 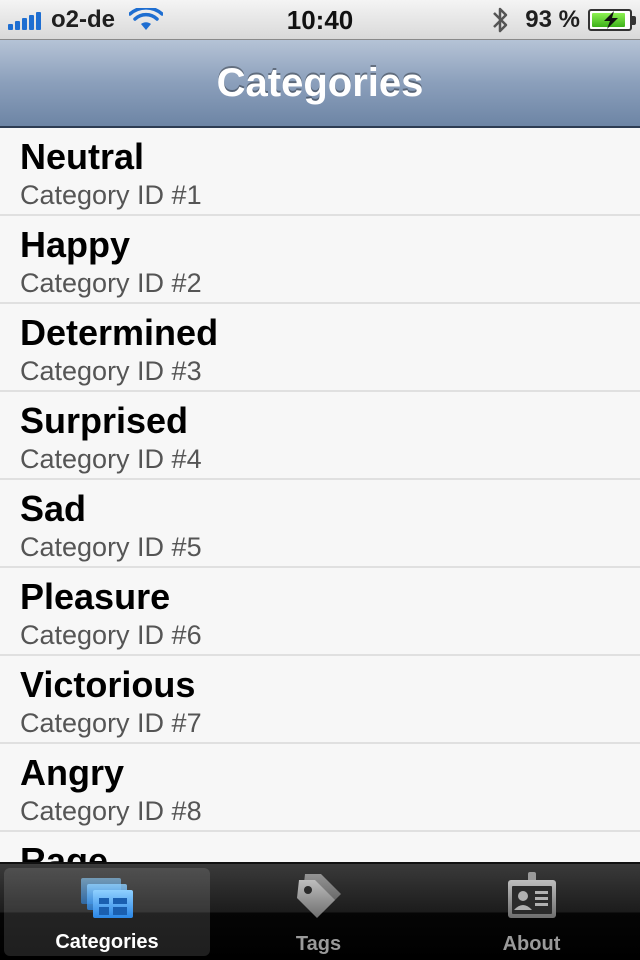 I want to click on bluetooth-icon, so click(x=500, y=20).